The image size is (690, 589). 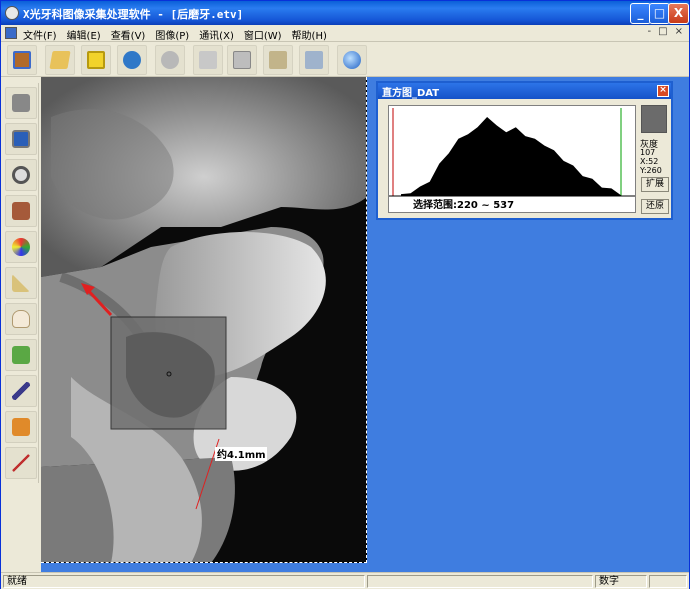 I want to click on histogram-area, so click(x=511, y=156).